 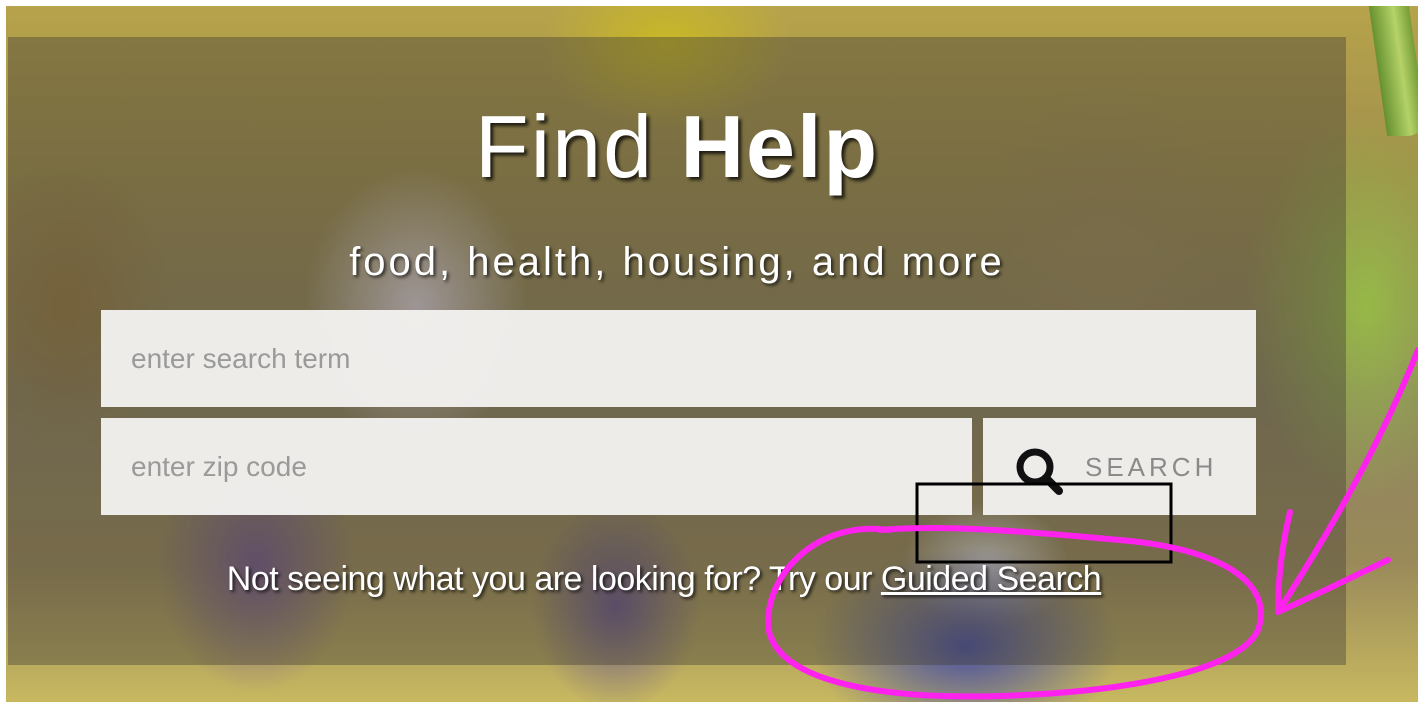 What do you see at coordinates (1039, 471) in the screenshot?
I see `magnifying-glass-icon` at bounding box center [1039, 471].